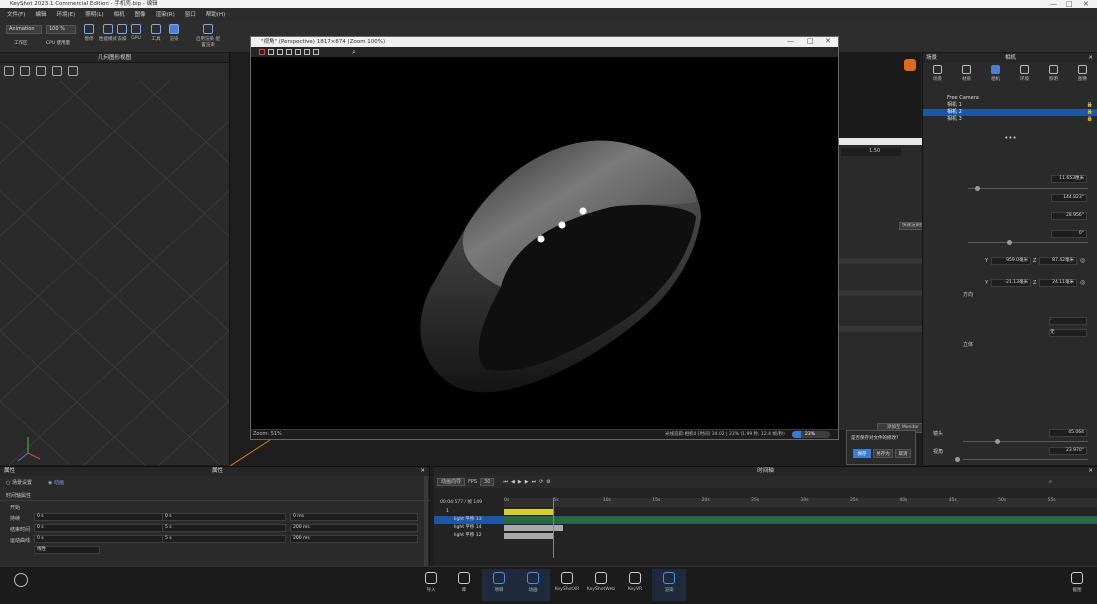 The height and width of the screenshot is (604, 1097). Describe the element at coordinates (499, 585) in the screenshot. I see `dock-item-project: 项目` at that location.